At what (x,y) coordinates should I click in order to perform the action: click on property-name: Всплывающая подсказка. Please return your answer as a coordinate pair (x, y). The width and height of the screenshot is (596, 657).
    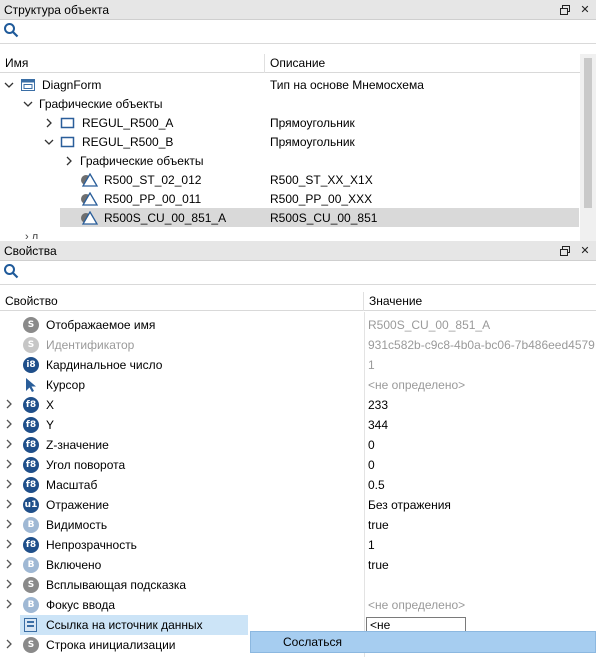
    Looking at the image, I should click on (116, 585).